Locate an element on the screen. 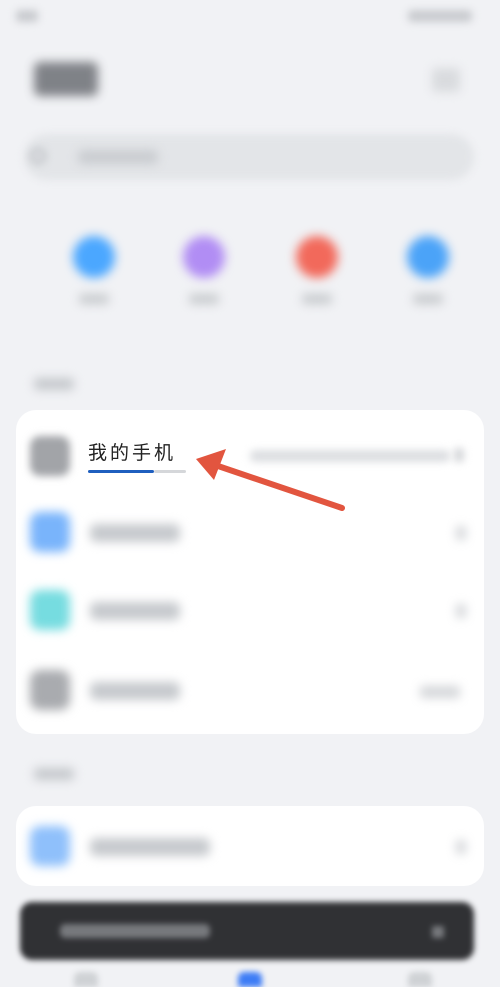 Image resolution: width=500 pixels, height=987 pixels. settings-card is located at coordinates (250, 846).